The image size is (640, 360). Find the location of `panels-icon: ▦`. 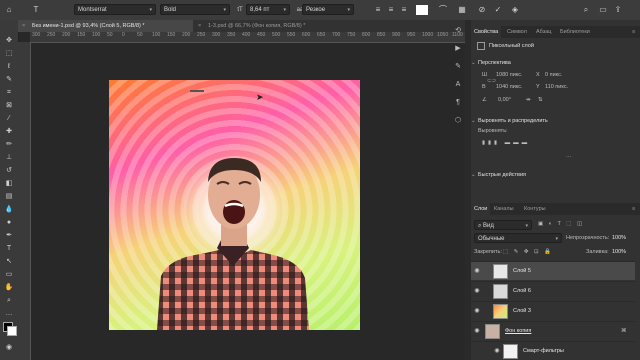

panels-icon: ▦ is located at coordinates (462, 10).